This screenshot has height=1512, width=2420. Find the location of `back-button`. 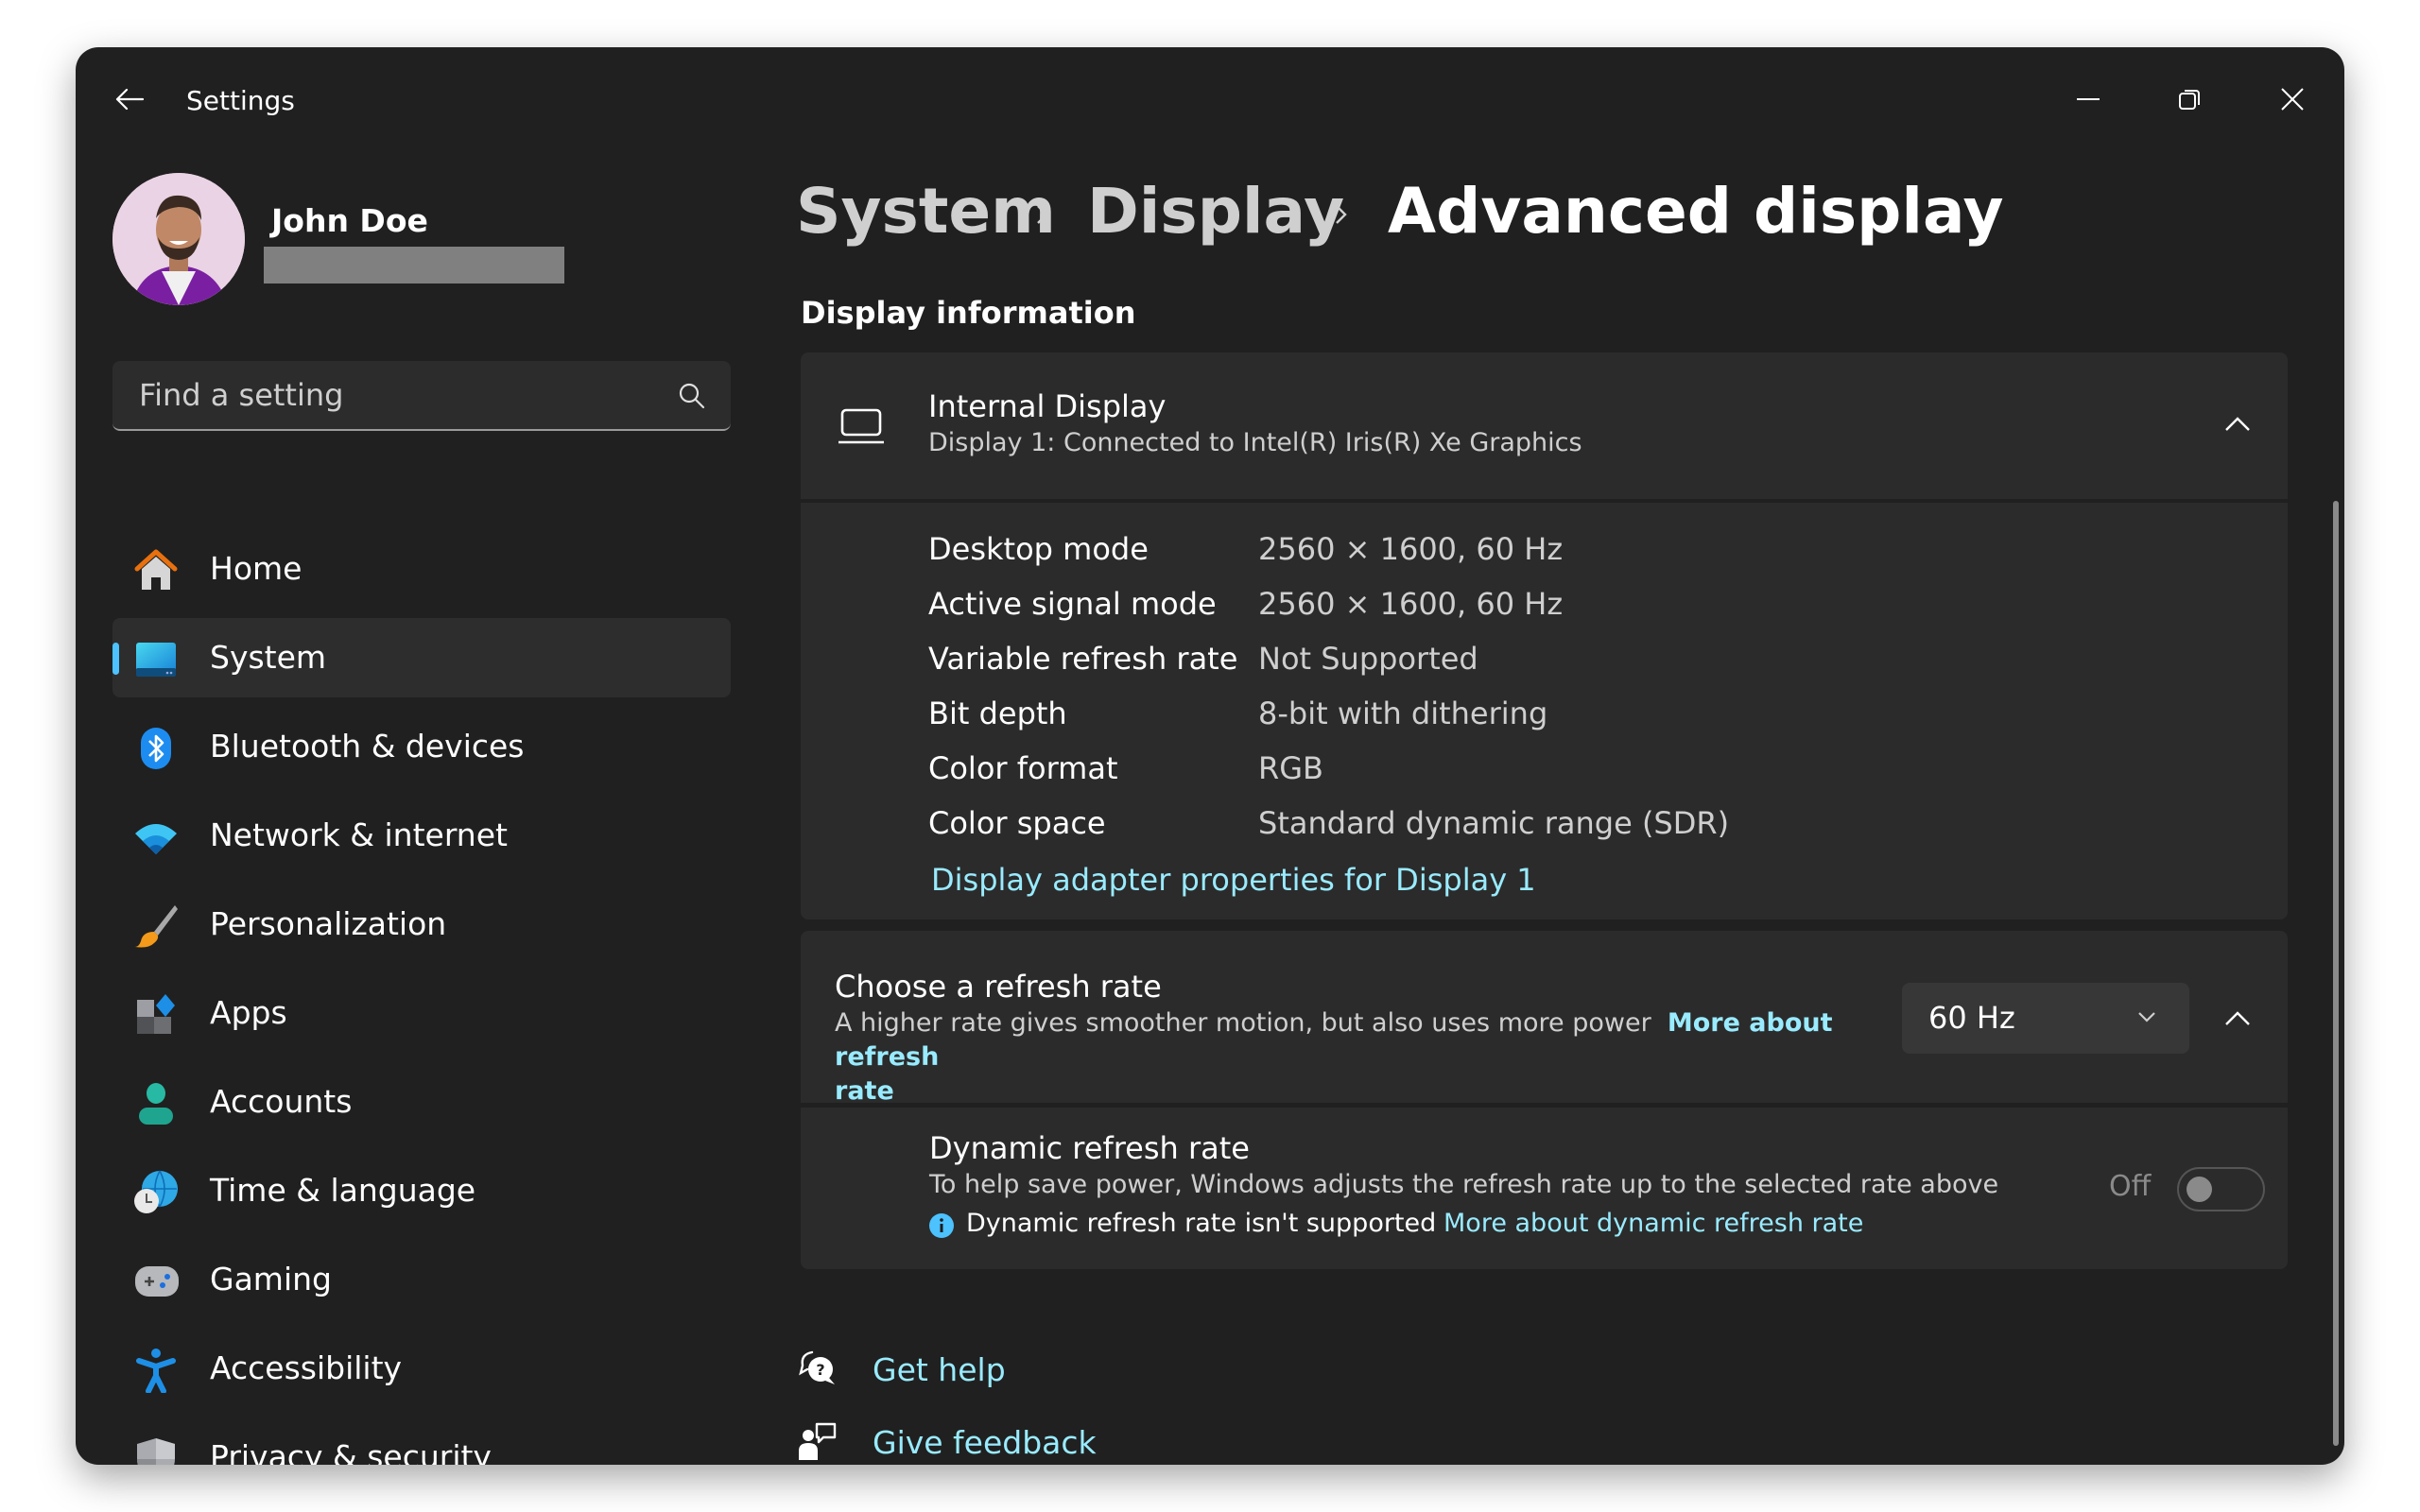

back-button is located at coordinates (129, 99).